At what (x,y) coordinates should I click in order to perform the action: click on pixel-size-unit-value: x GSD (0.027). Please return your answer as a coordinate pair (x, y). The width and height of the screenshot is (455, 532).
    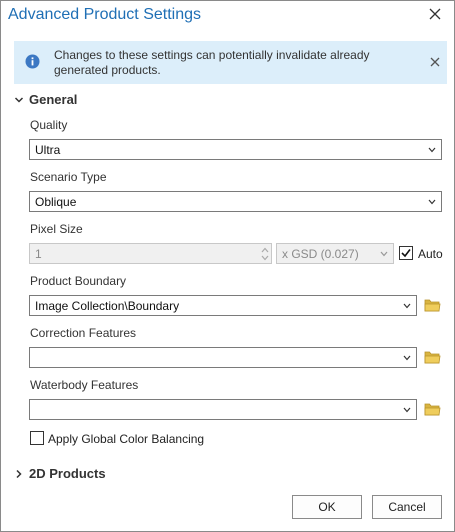
    Looking at the image, I should click on (320, 254).